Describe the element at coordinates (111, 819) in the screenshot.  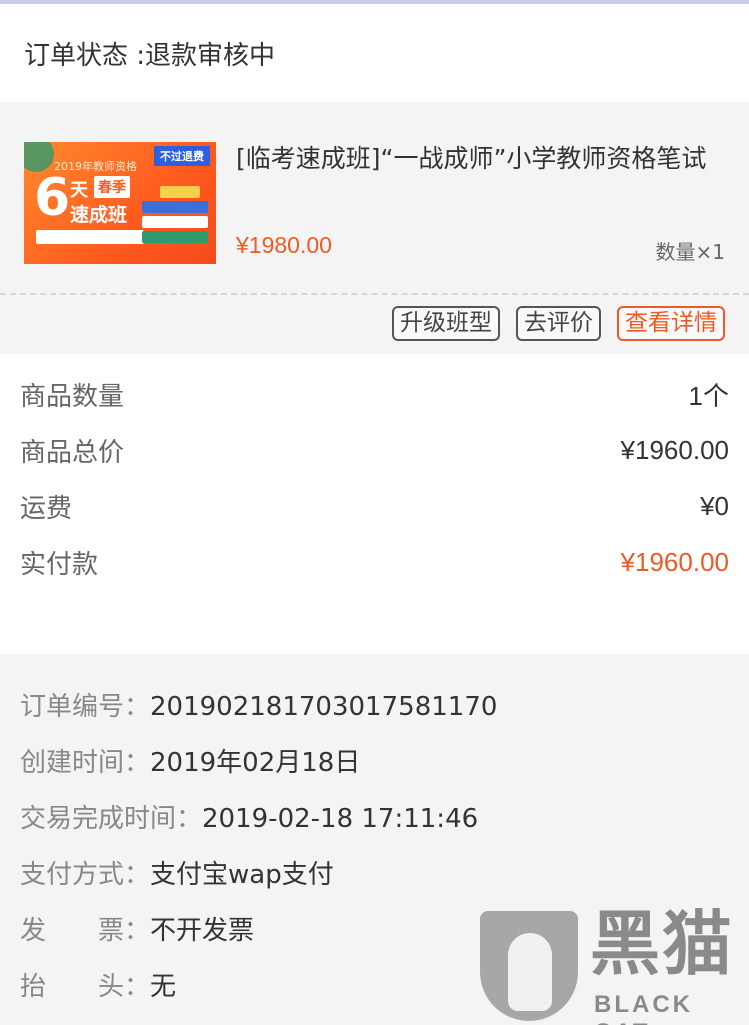
I see `detail-label: 交易完成时间：` at that location.